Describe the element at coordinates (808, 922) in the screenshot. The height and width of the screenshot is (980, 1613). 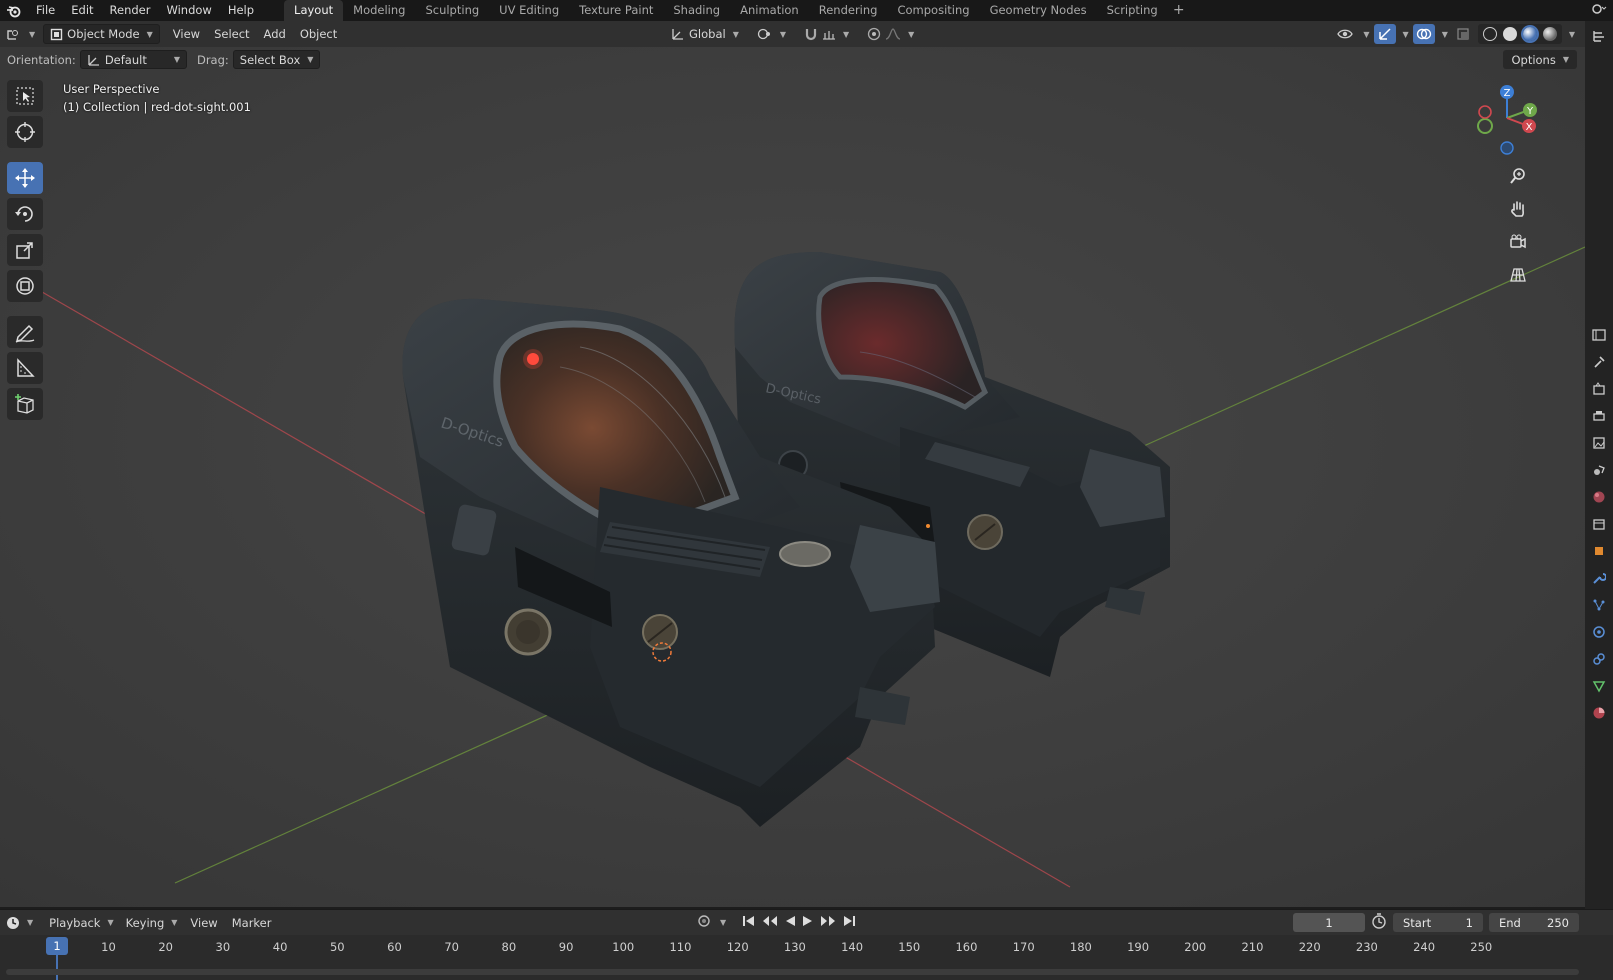
I see `play-icon` at that location.